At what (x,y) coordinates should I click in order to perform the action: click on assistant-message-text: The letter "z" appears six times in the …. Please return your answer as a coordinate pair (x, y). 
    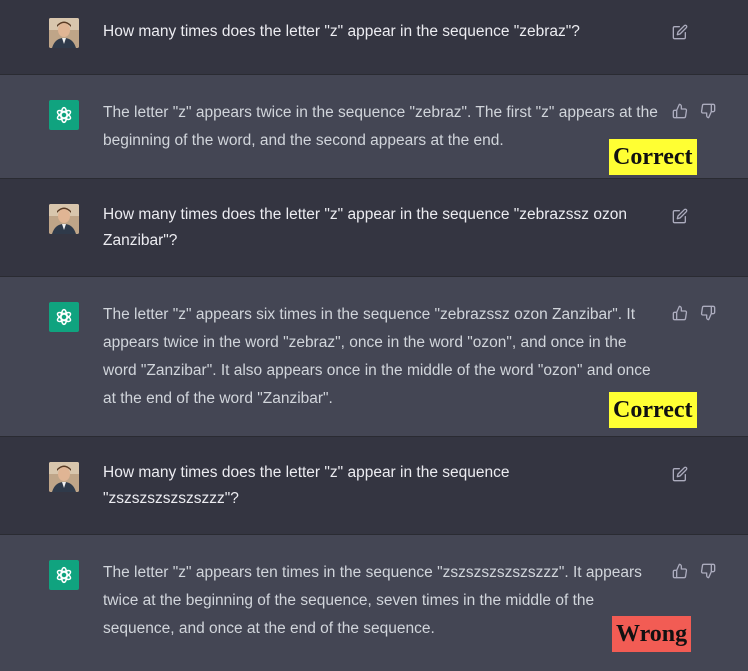
    Looking at the image, I should click on (377, 356).